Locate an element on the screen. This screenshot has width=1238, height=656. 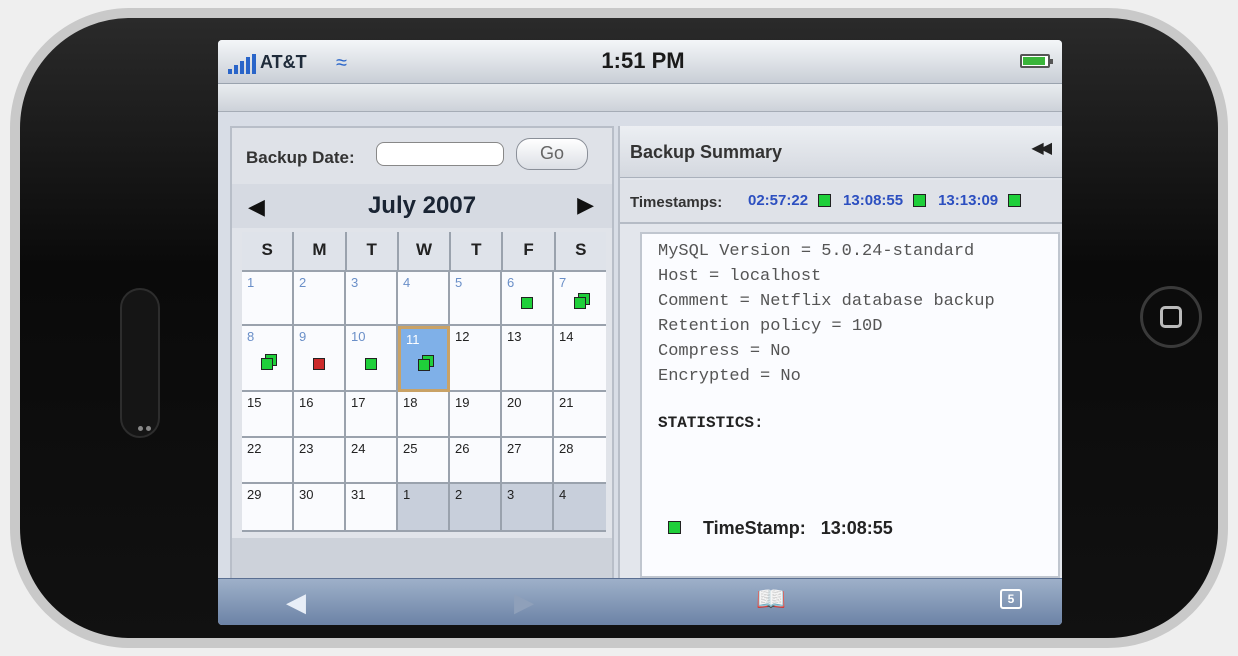
statistics-heading: STATISTICS: is located at coordinates (711, 423).